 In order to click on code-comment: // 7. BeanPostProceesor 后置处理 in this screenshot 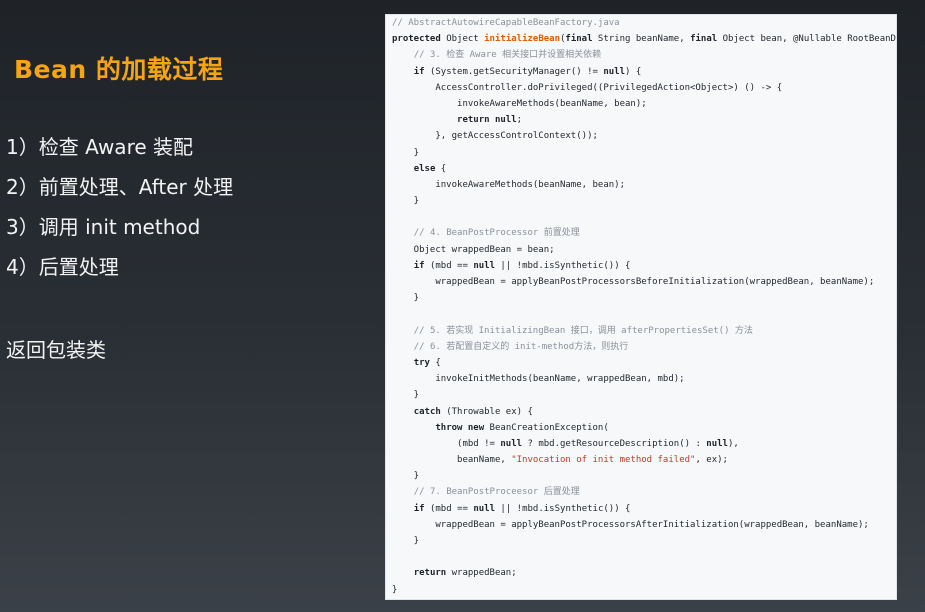, I will do `click(496, 492)`.